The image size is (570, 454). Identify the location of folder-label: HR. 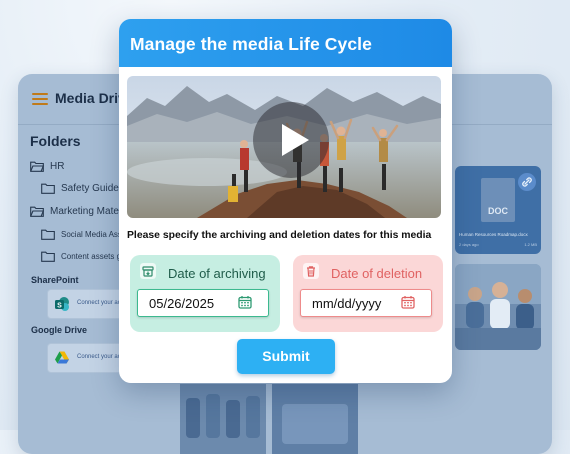
(57, 166).